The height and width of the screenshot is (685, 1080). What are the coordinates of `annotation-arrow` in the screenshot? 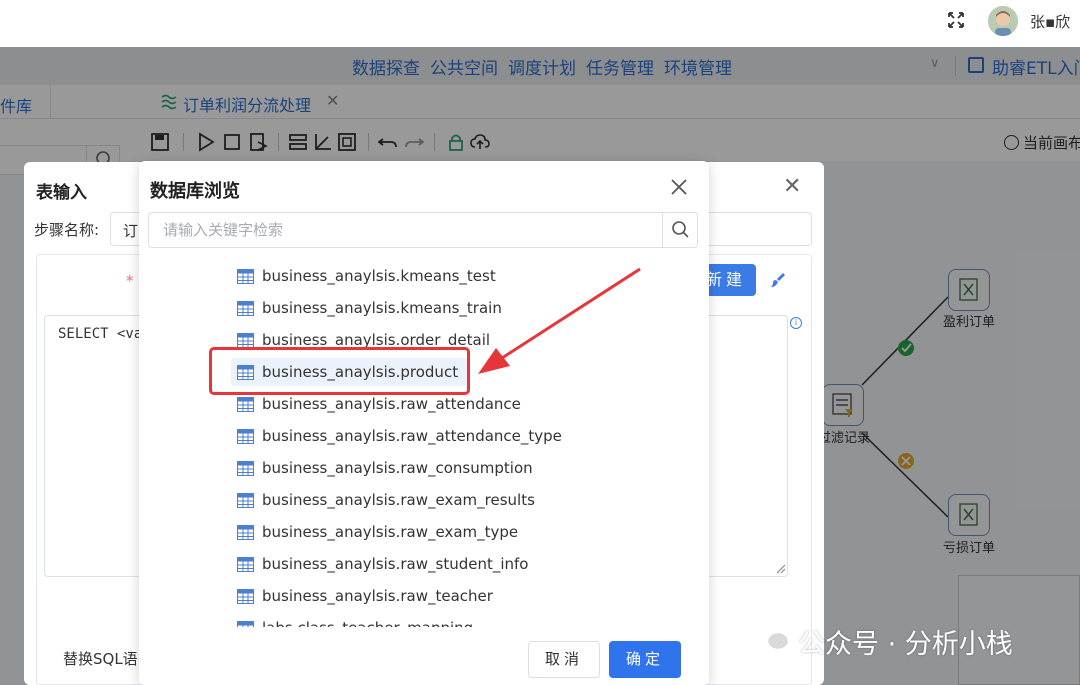 It's located at (559, 320).